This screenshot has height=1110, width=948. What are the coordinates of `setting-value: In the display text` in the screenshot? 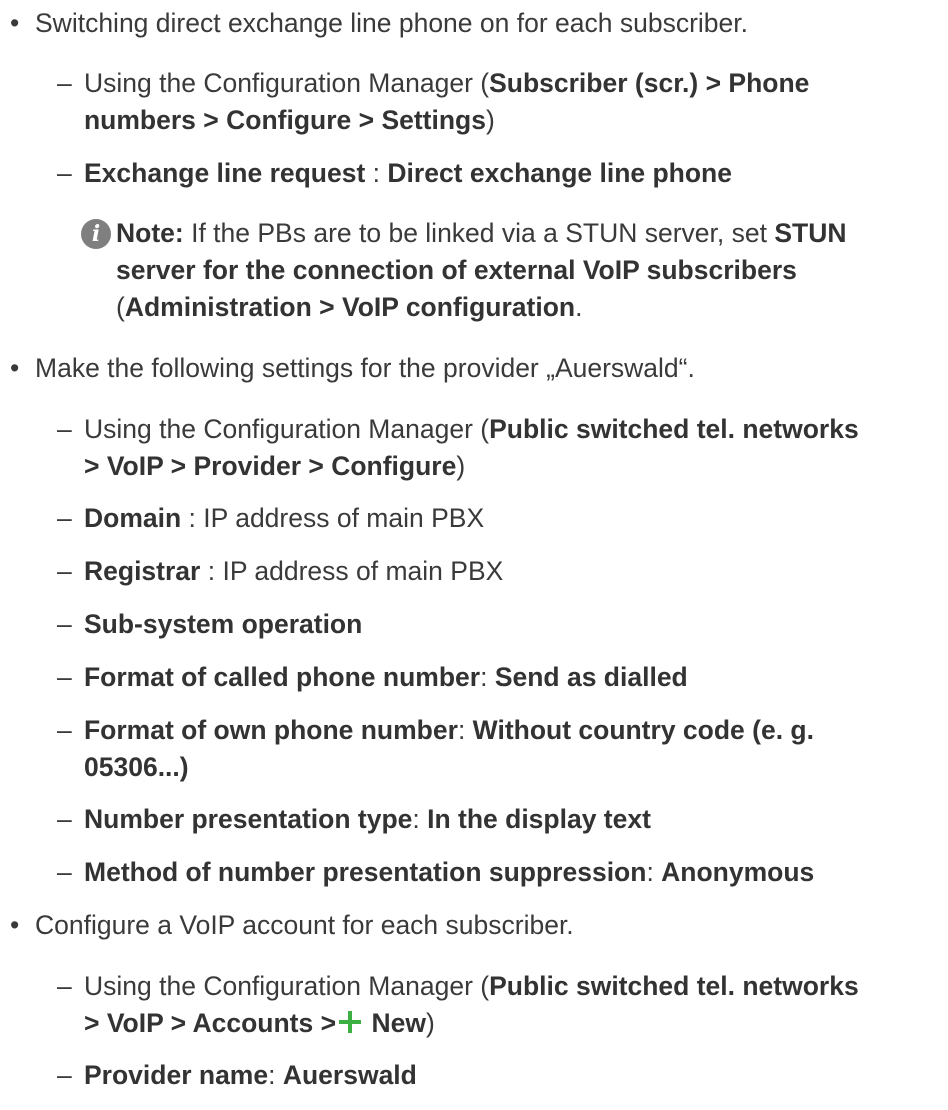 It's located at (539, 819).